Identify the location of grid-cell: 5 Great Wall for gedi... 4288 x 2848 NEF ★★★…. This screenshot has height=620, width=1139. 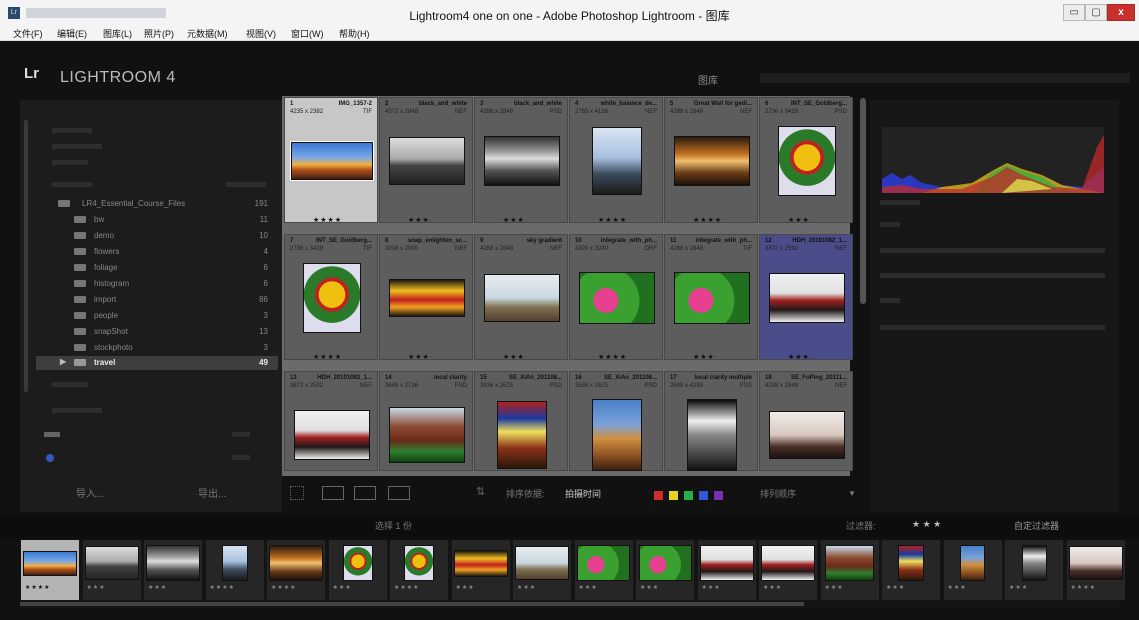
(711, 160).